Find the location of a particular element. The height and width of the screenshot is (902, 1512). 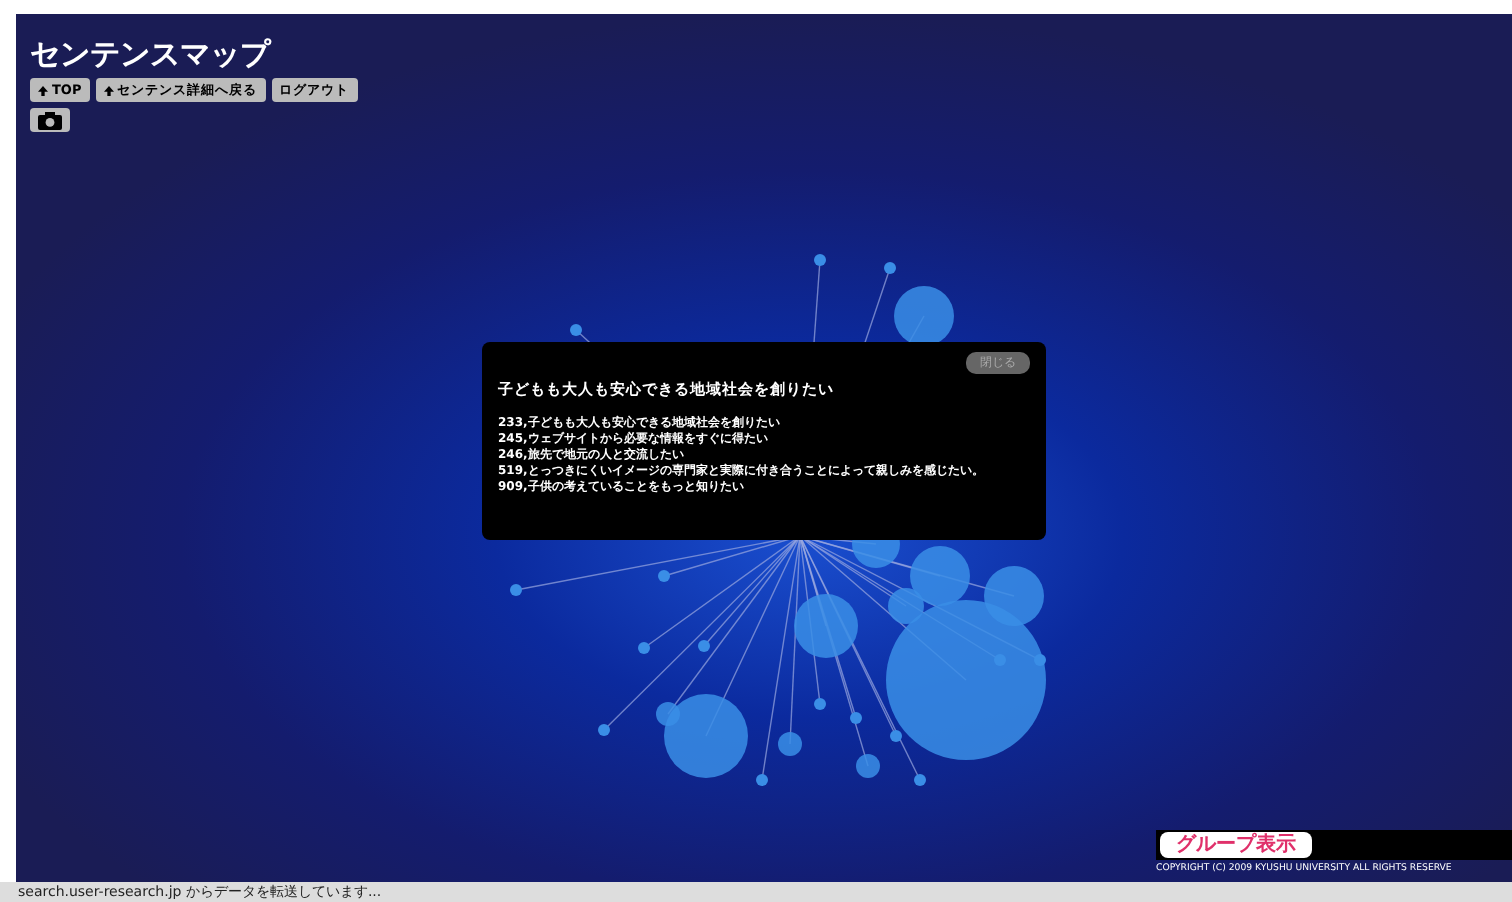

camera-icon is located at coordinates (50, 120).